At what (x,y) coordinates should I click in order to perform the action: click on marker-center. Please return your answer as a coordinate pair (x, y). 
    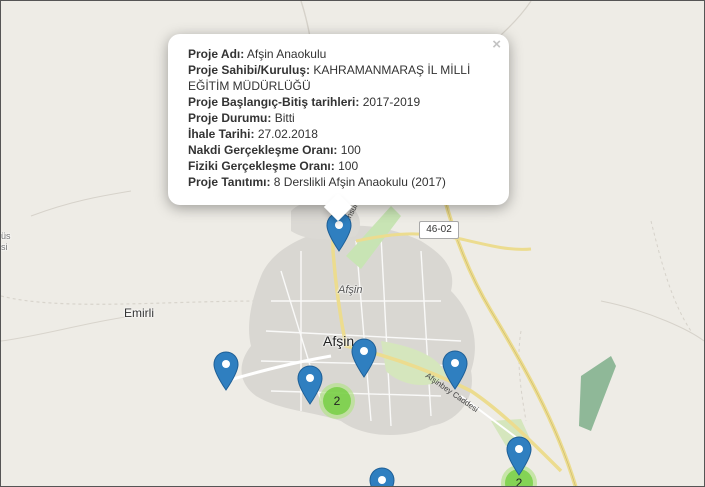
    Looking at the image, I should click on (364, 358).